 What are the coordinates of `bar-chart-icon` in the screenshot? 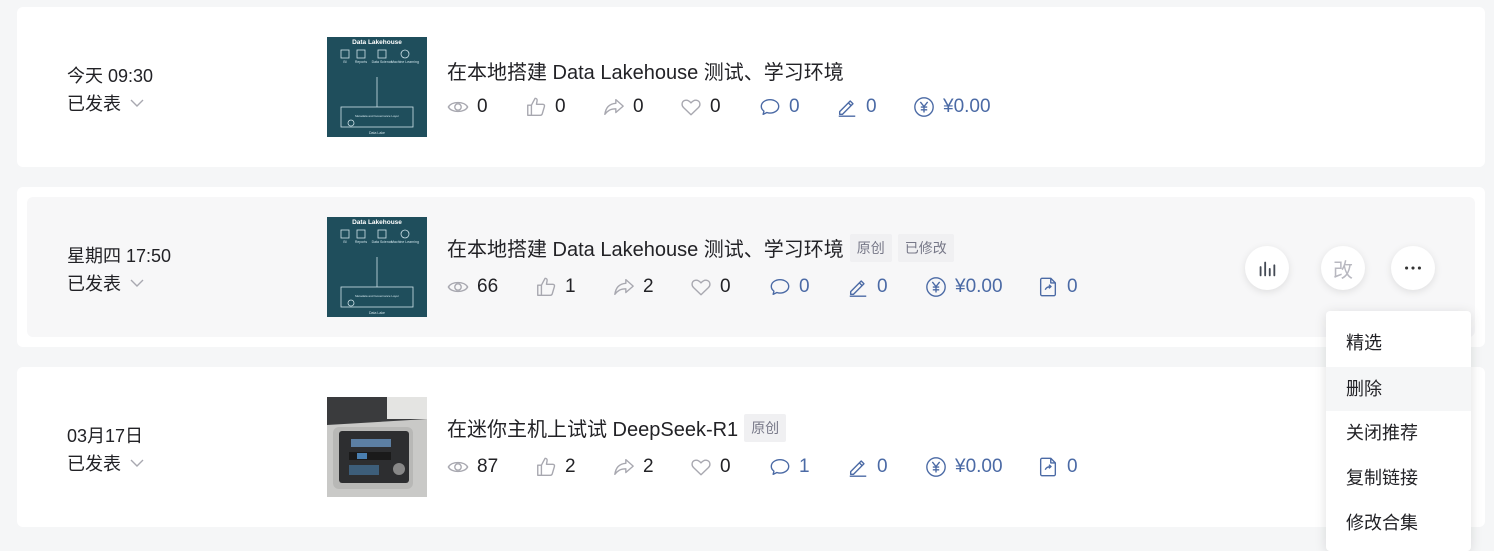 It's located at (1267, 269).